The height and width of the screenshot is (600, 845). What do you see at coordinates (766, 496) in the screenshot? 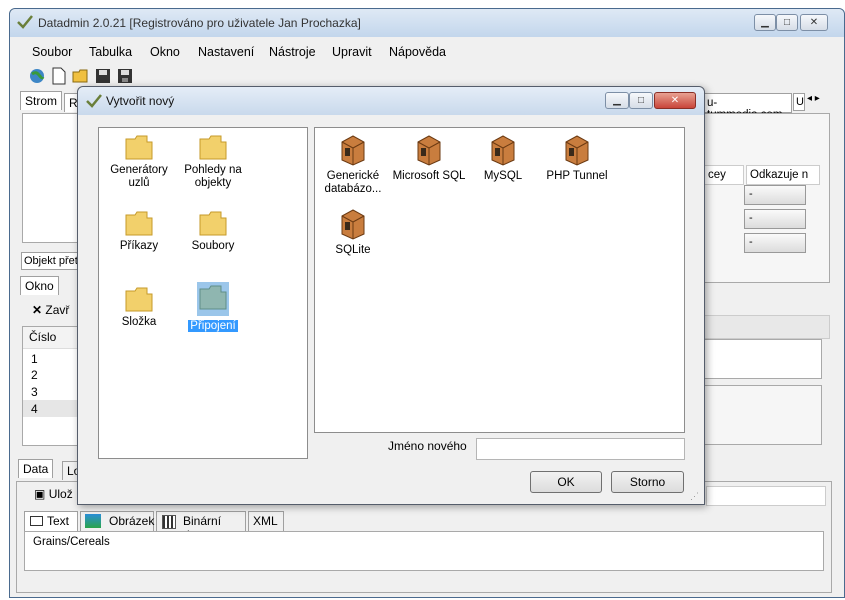
I see `right-toolbar-area` at bounding box center [766, 496].